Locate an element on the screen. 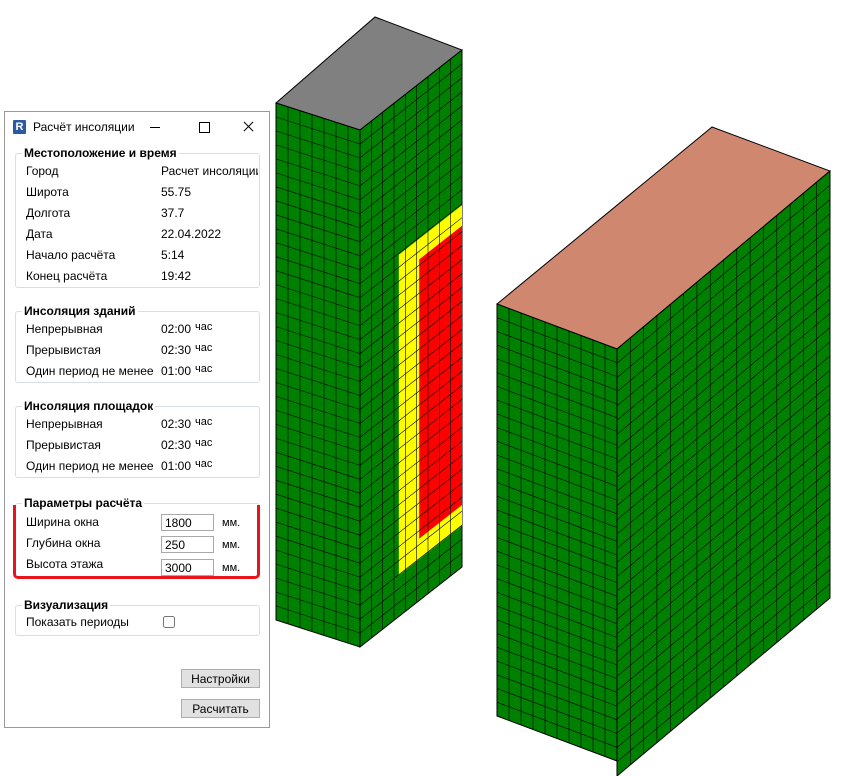  minimize-icon is located at coordinates (155, 127).